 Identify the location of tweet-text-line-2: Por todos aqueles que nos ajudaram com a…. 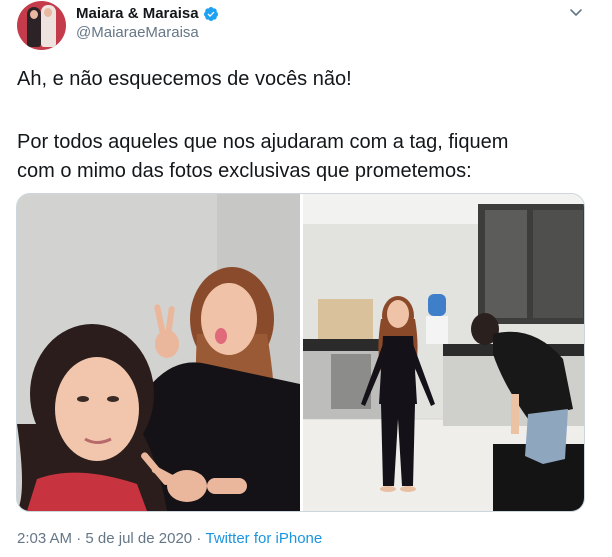
(263, 142).